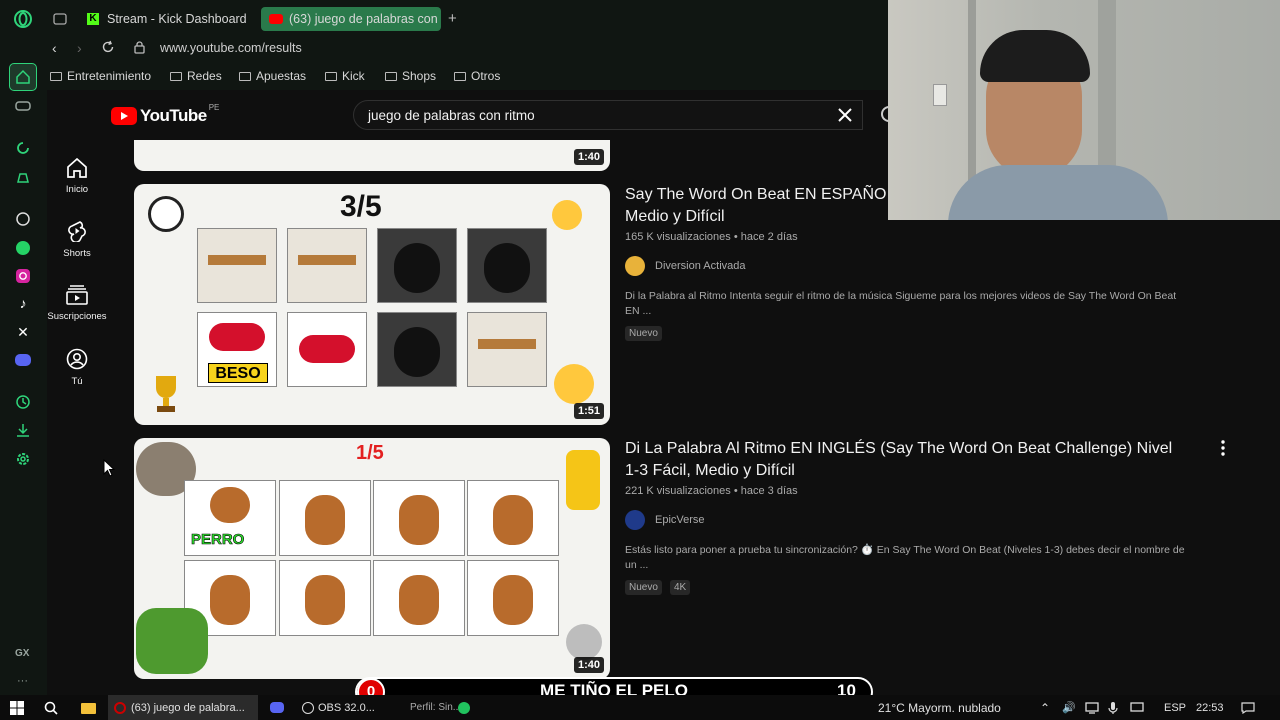 The width and height of the screenshot is (1280, 720). I want to click on bookmark-label: Redes, so click(204, 76).